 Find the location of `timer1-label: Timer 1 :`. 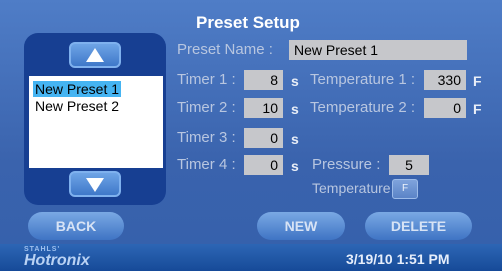

timer1-label: Timer 1 : is located at coordinates (206, 79).